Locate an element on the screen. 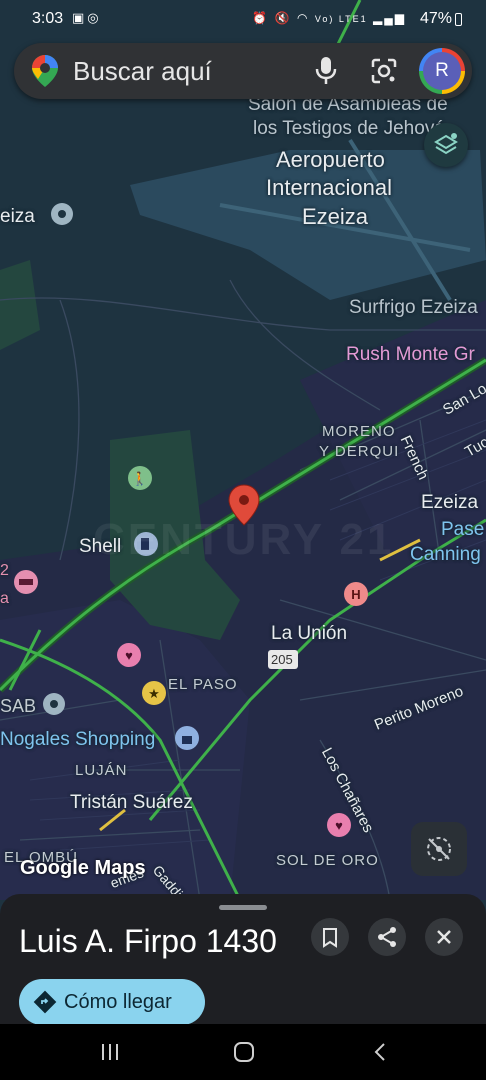 Image resolution: width=486 pixels, height=1080 pixels. map-label: Canning is located at coordinates (445, 554).